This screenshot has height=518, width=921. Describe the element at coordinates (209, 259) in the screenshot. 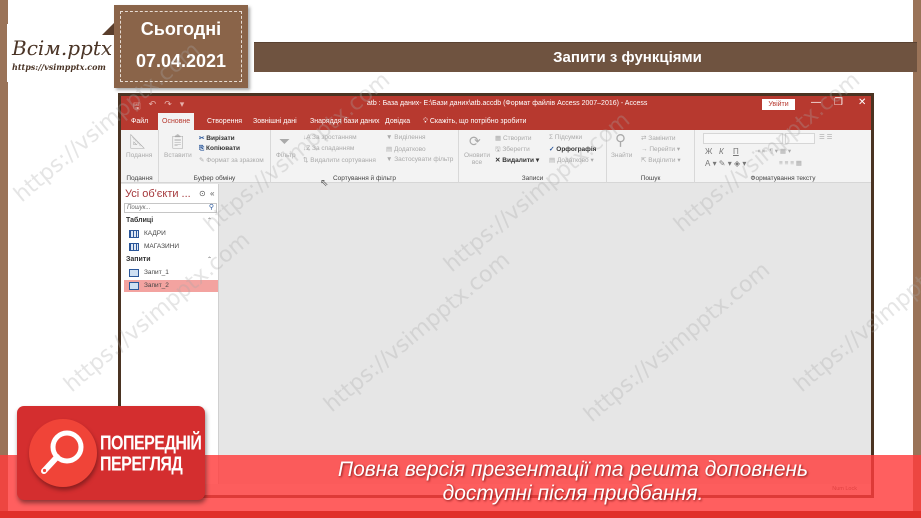

I see `collapse-queries-icon: ⌃` at that location.